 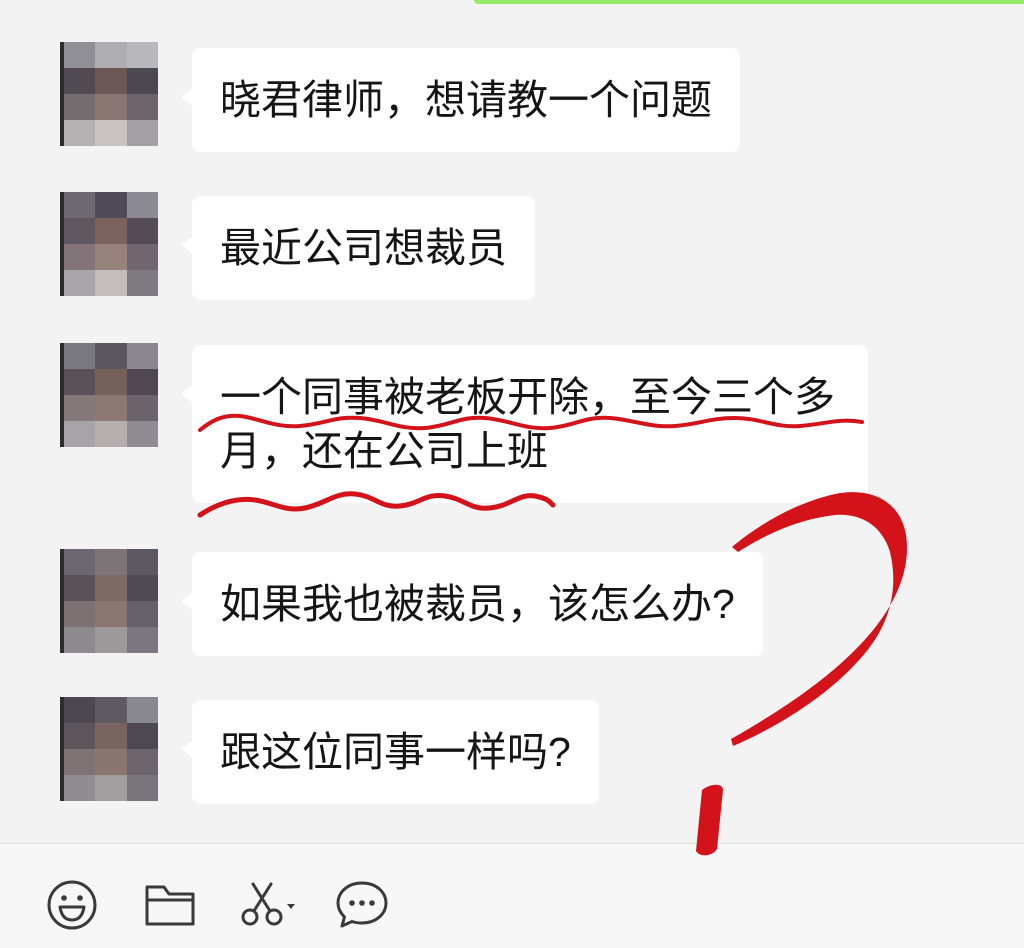 I want to click on screenshot-button, so click(x=267, y=905).